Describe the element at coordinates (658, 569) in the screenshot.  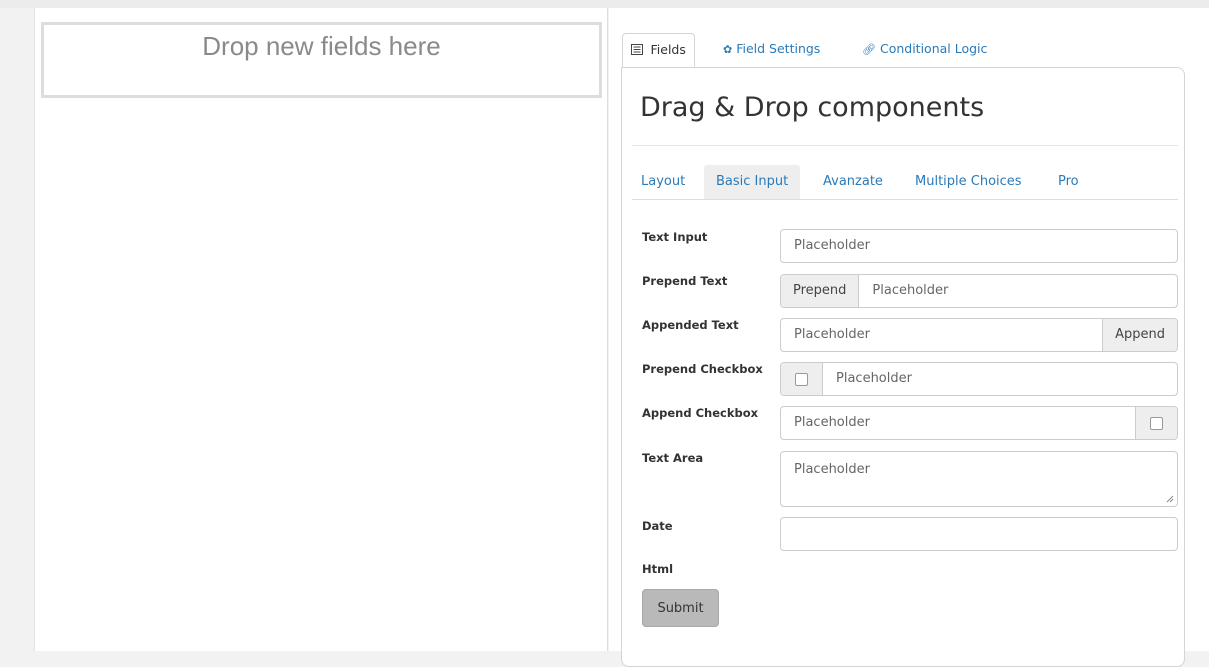
I see `html-label: Html` at that location.